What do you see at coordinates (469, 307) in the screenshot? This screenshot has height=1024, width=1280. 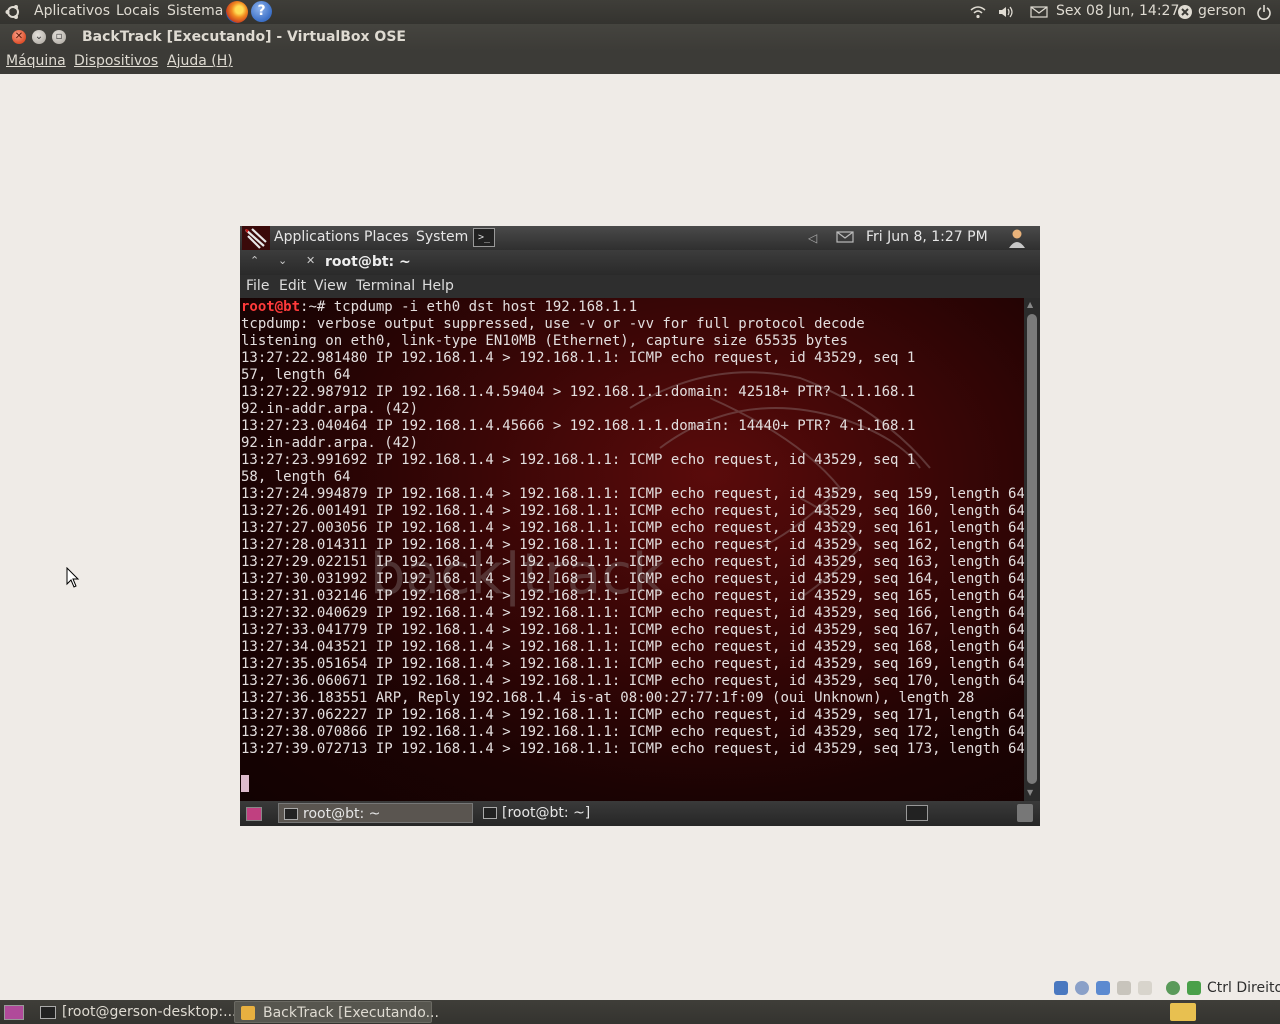 I see `prompt-command: :~# tcpdump -i eth0 dst host 192.168.1.1` at bounding box center [469, 307].